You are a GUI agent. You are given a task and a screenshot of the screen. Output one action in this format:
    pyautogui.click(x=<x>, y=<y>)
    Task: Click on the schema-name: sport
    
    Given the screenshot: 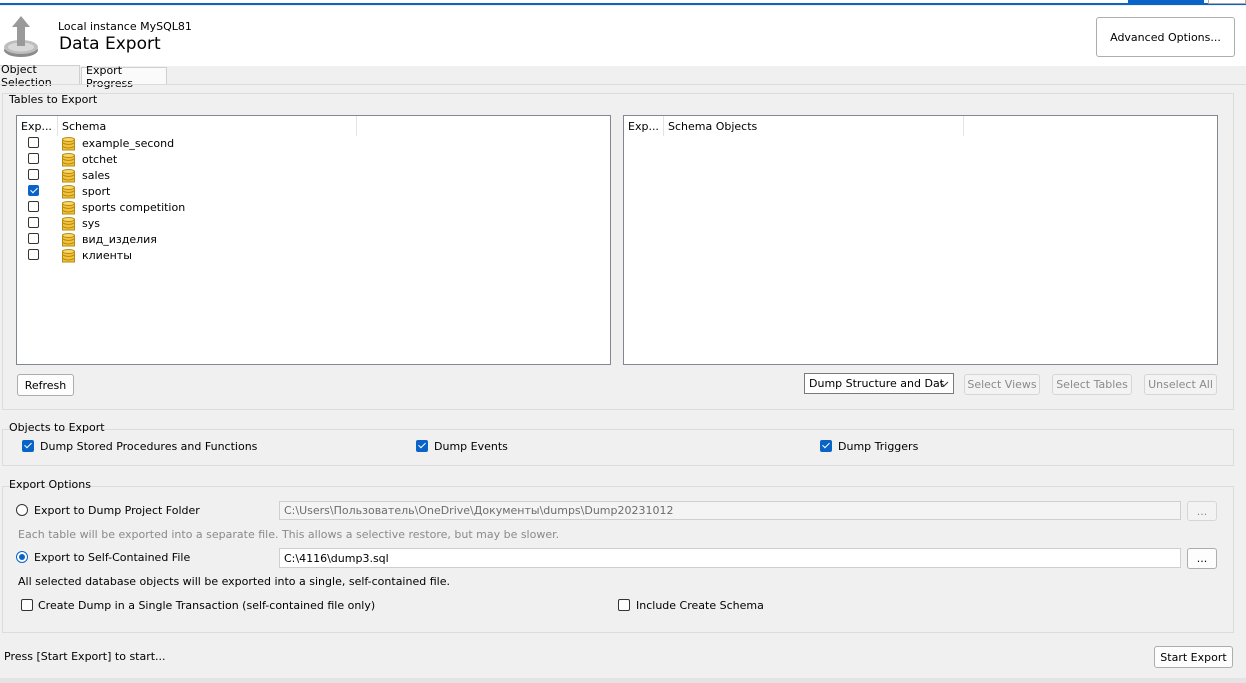 What is the action you would take?
    pyautogui.click(x=96, y=191)
    